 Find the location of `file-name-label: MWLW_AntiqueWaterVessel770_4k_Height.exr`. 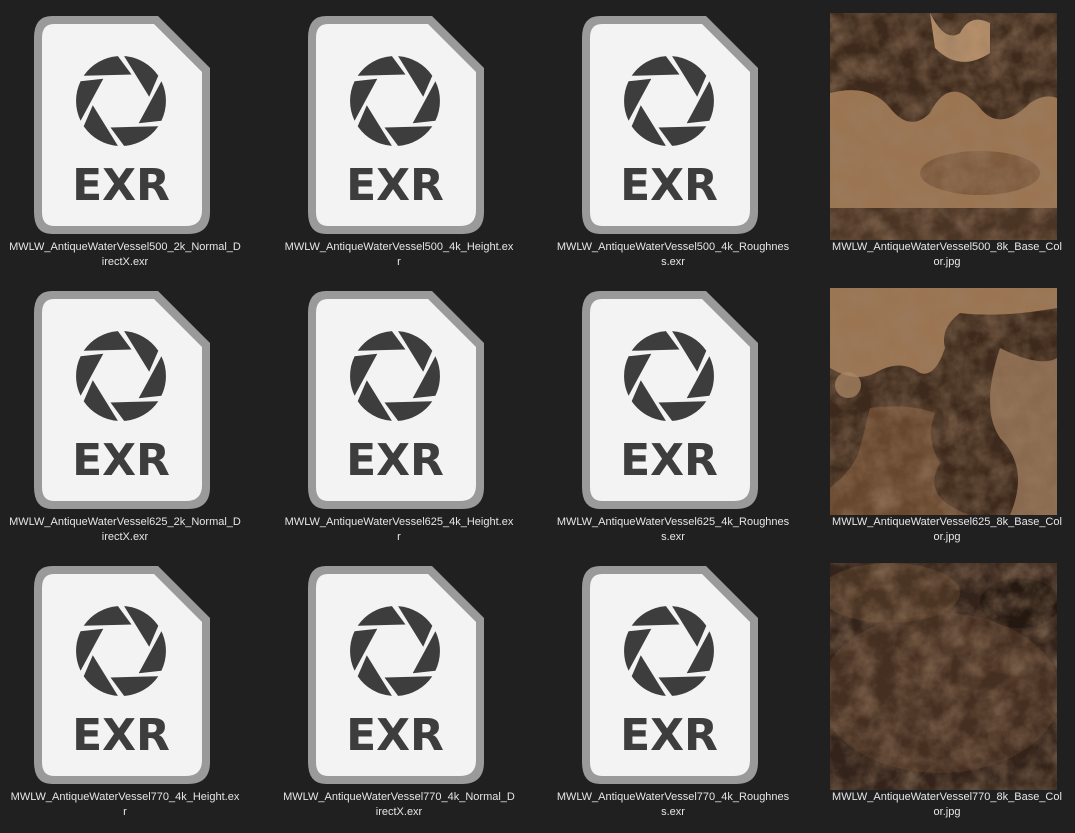

file-name-label: MWLW_AntiqueWaterVessel770_4k_Height.exr is located at coordinates (125, 805).